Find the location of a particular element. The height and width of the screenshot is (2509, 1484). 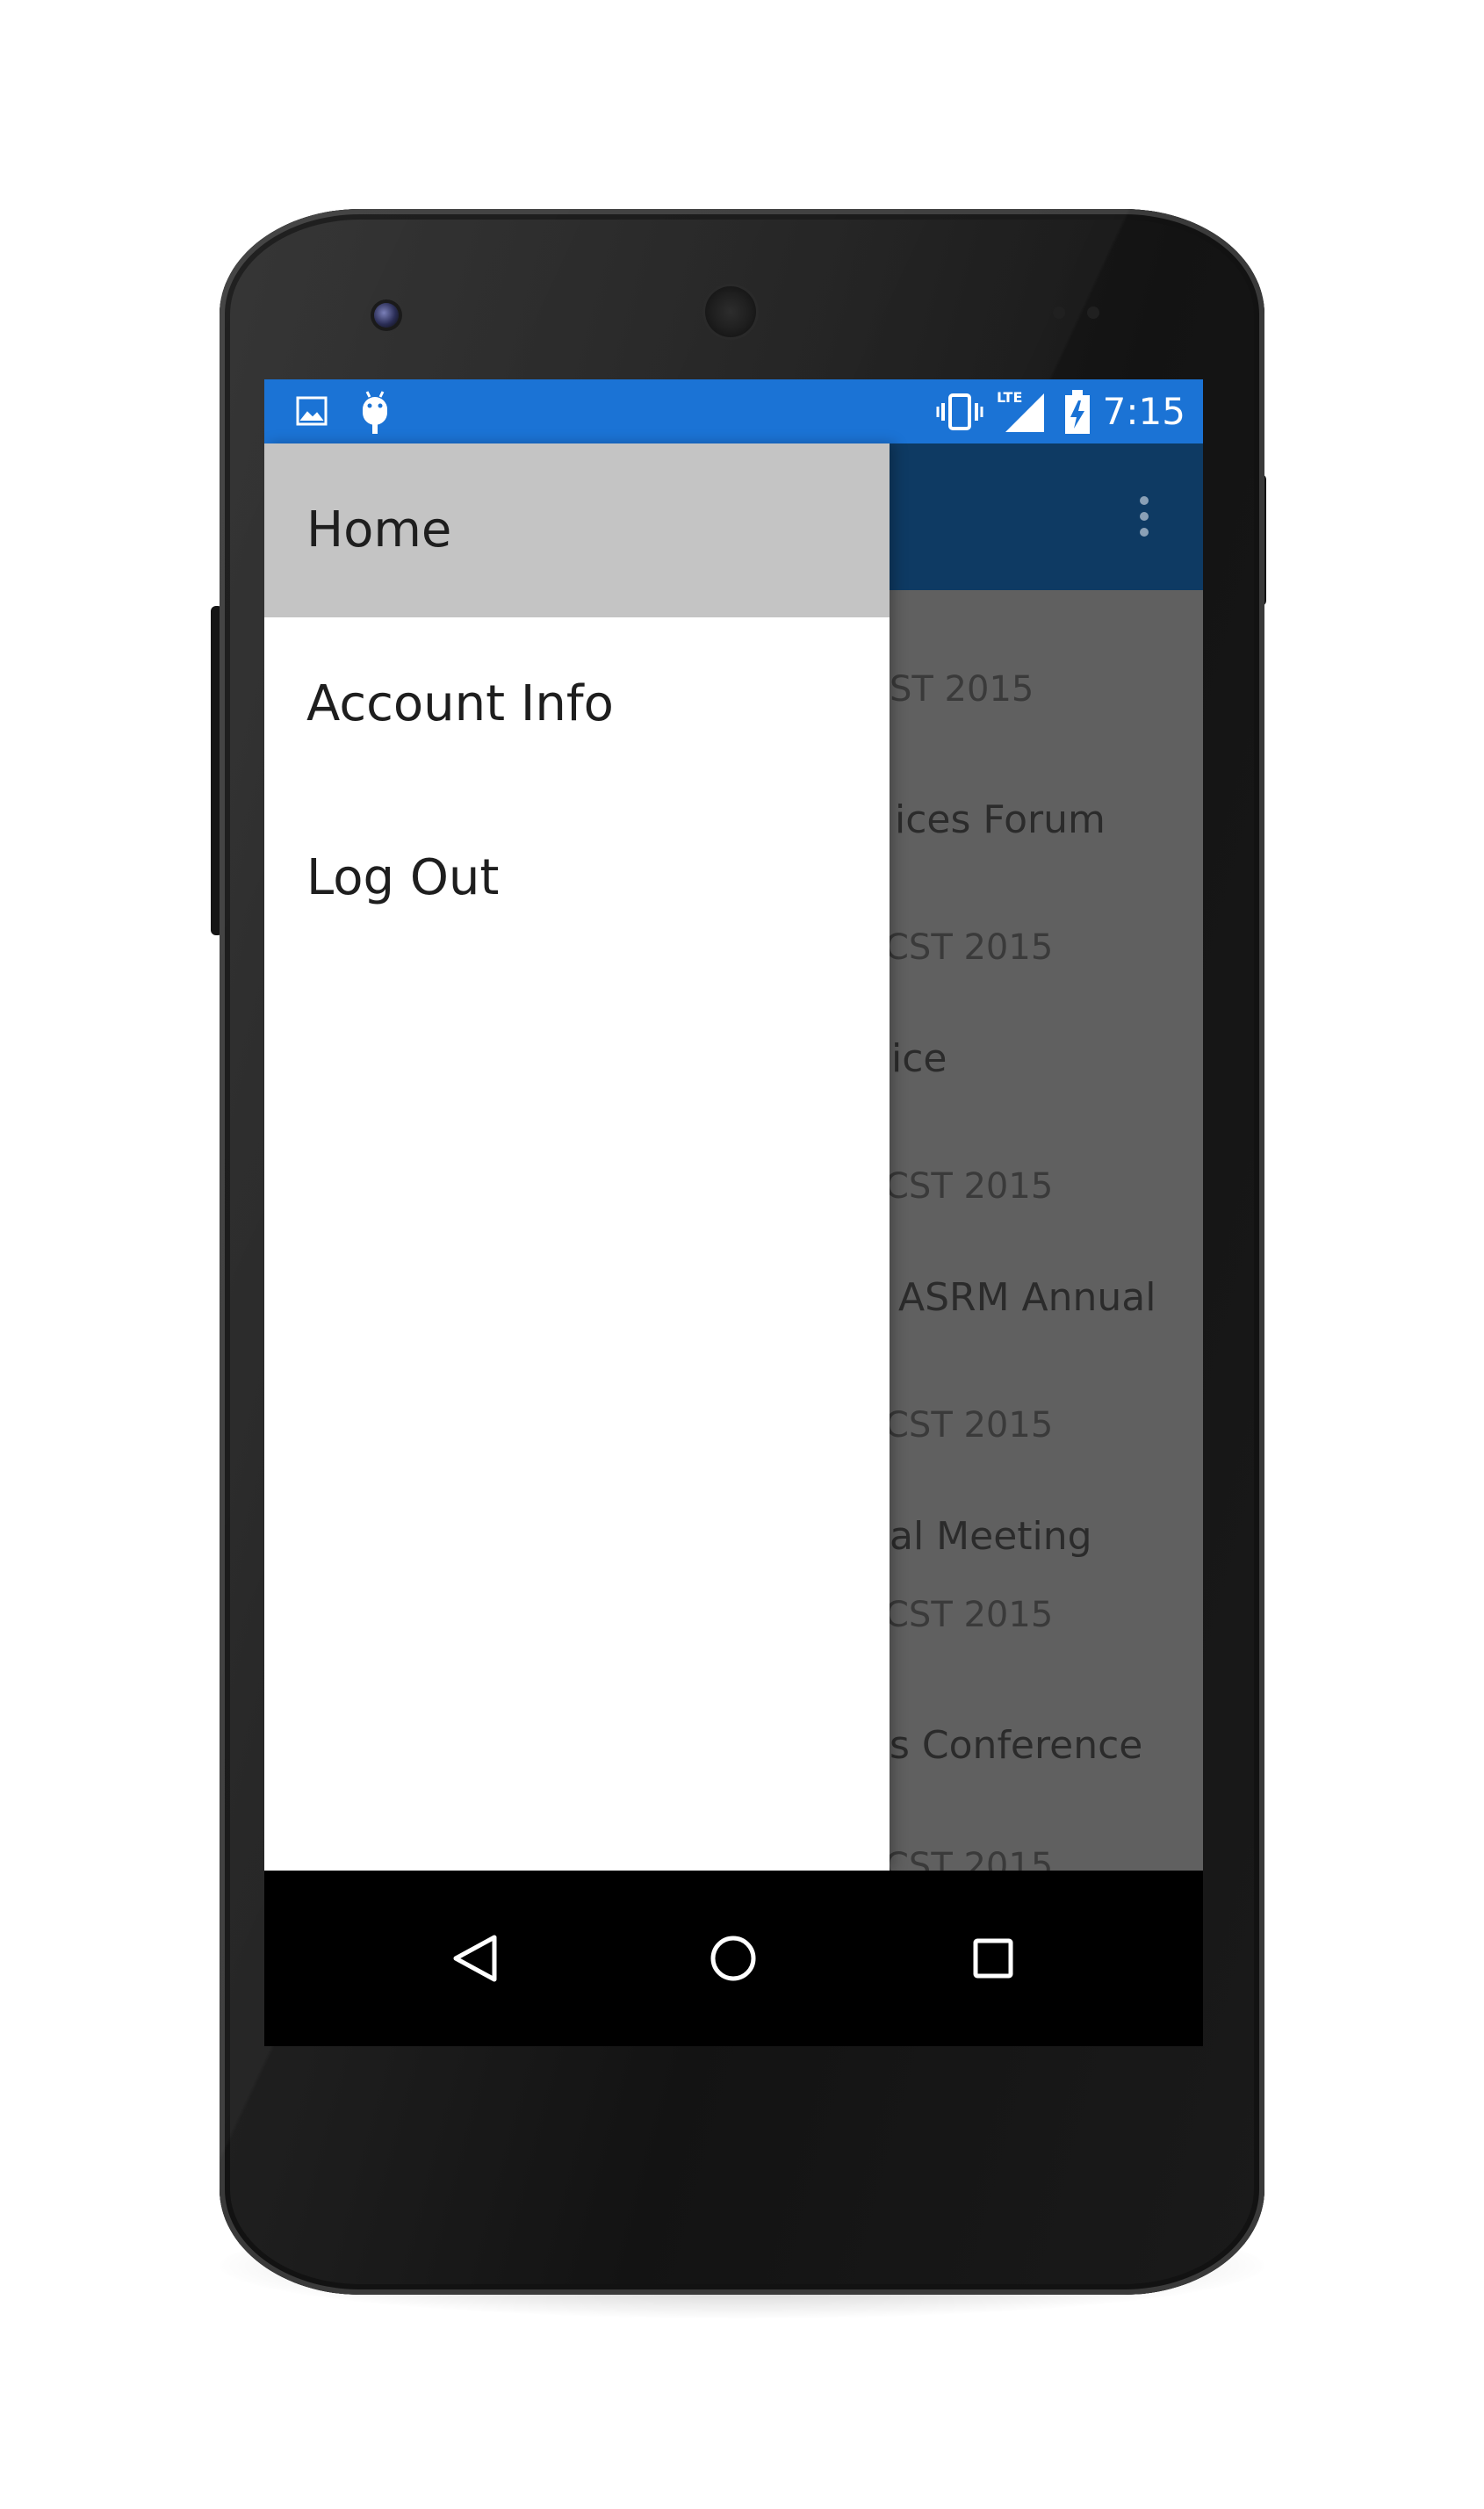

list-item-title: ices Forum is located at coordinates (1000, 819).